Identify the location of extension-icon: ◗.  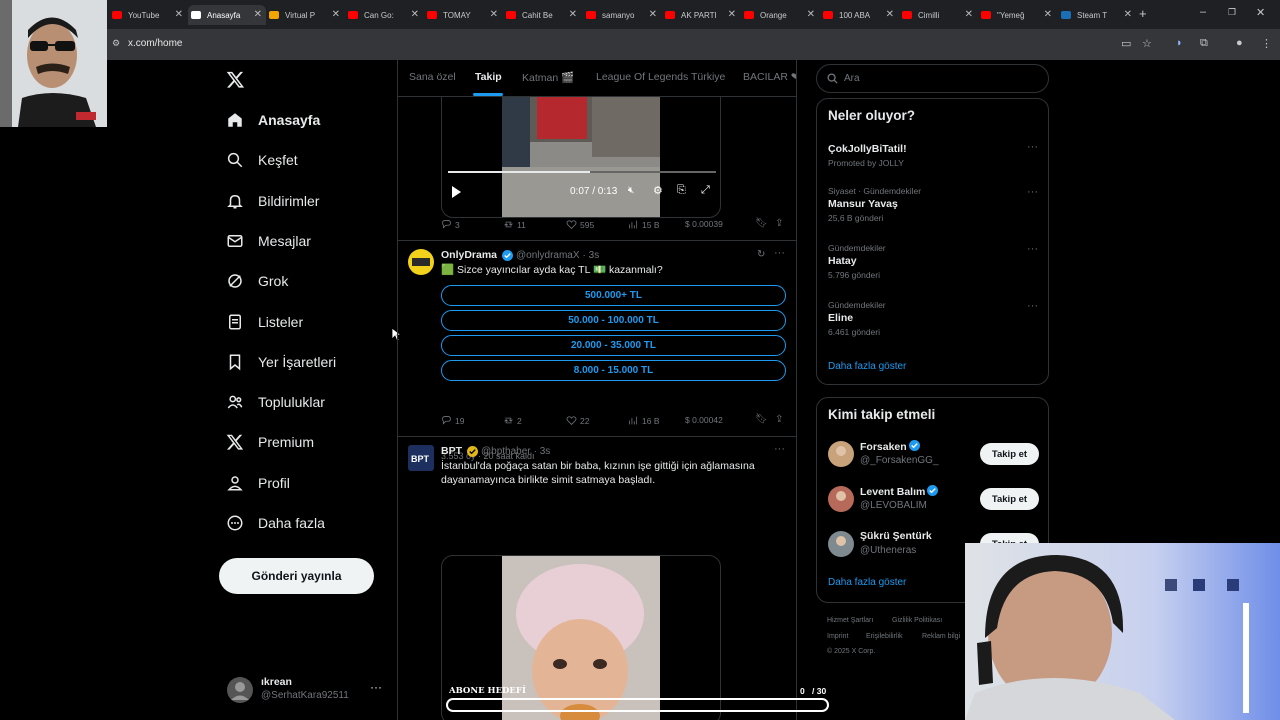
(1179, 43).